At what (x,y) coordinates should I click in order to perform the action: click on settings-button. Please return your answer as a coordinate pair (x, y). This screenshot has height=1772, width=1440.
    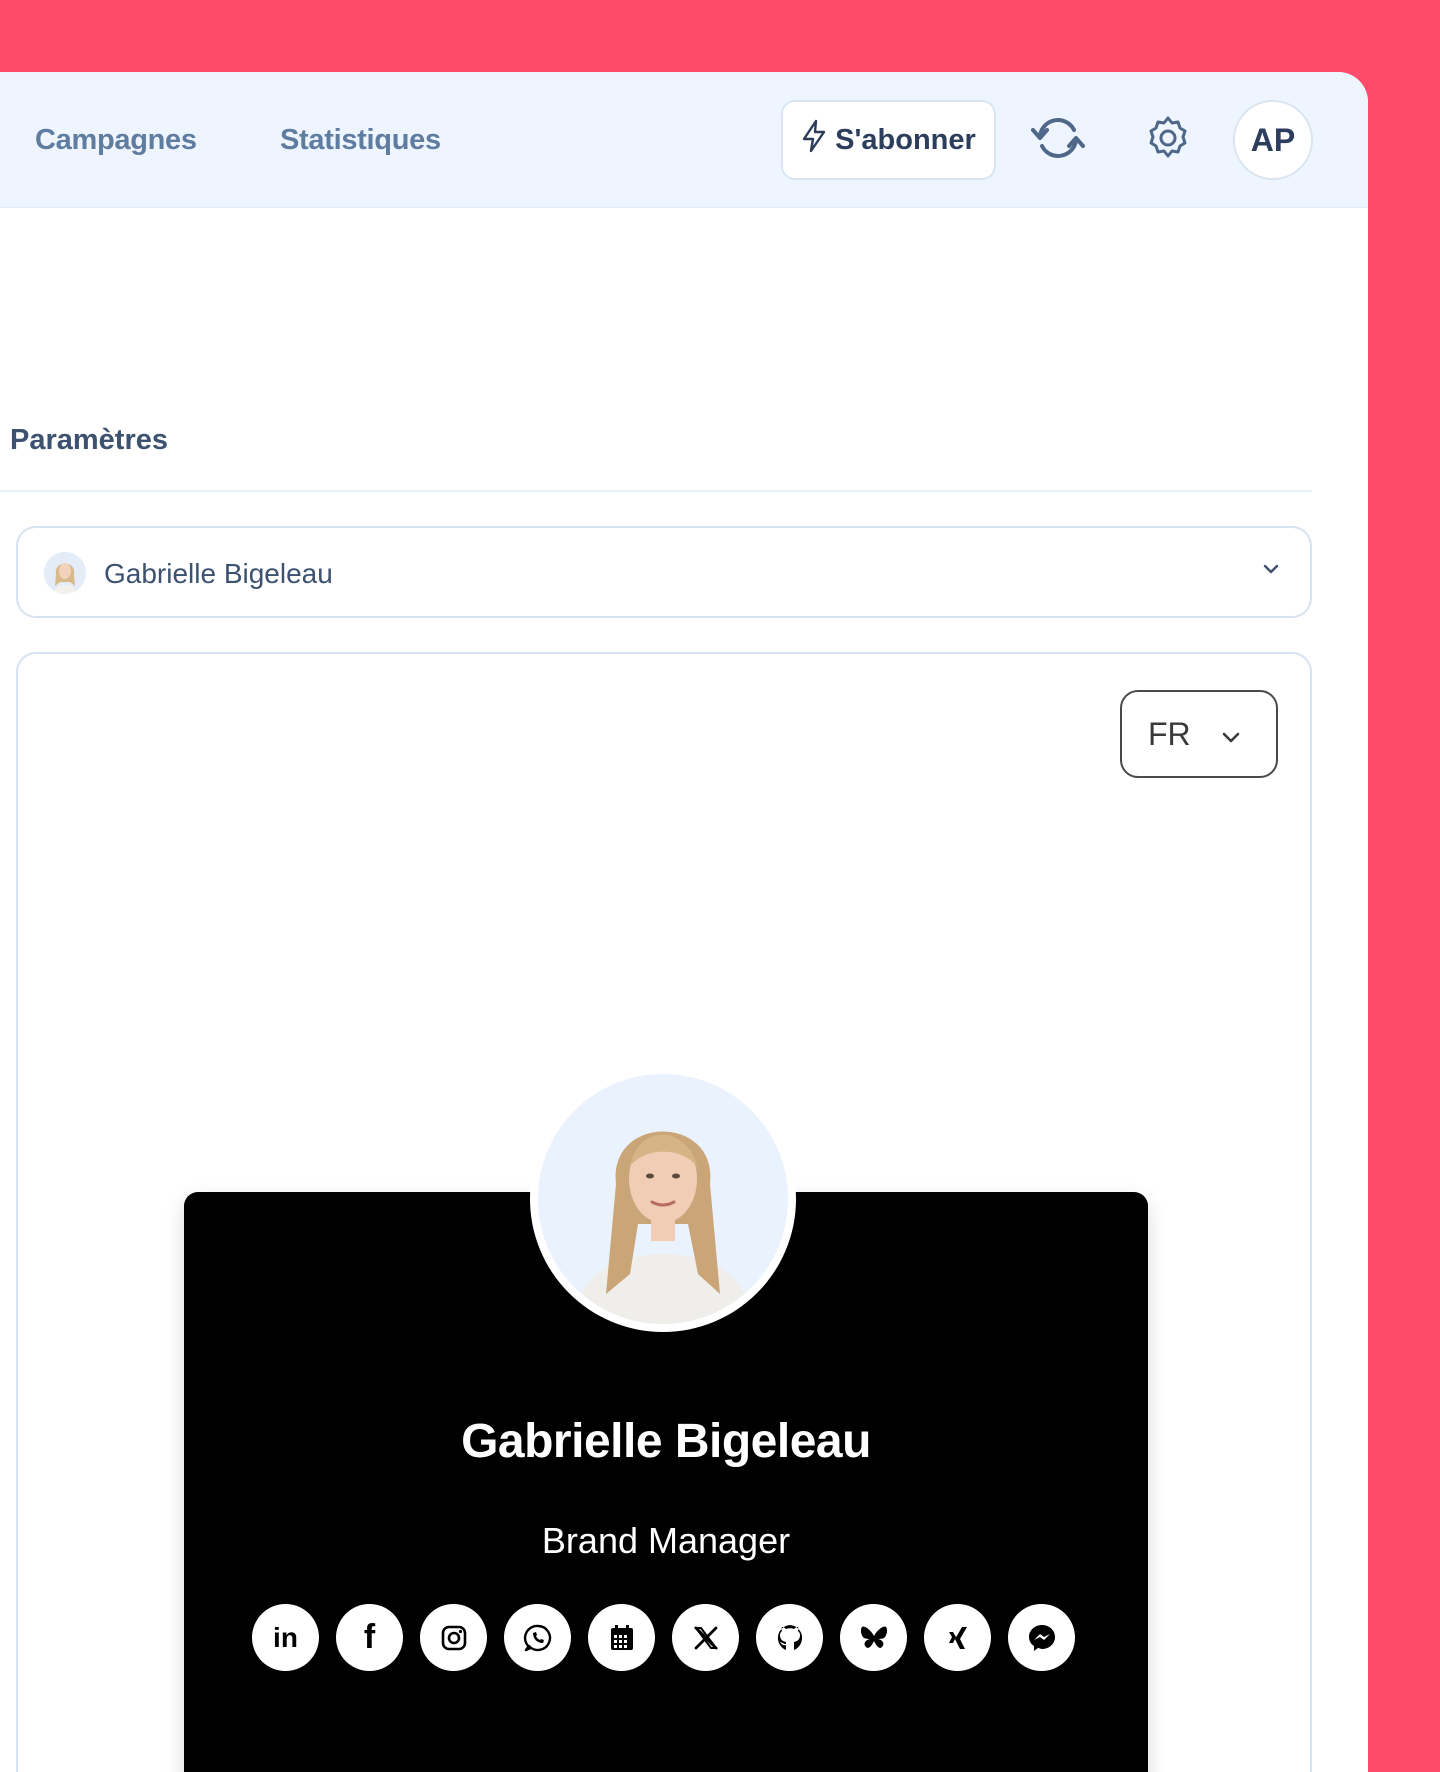
    Looking at the image, I should click on (1168, 140).